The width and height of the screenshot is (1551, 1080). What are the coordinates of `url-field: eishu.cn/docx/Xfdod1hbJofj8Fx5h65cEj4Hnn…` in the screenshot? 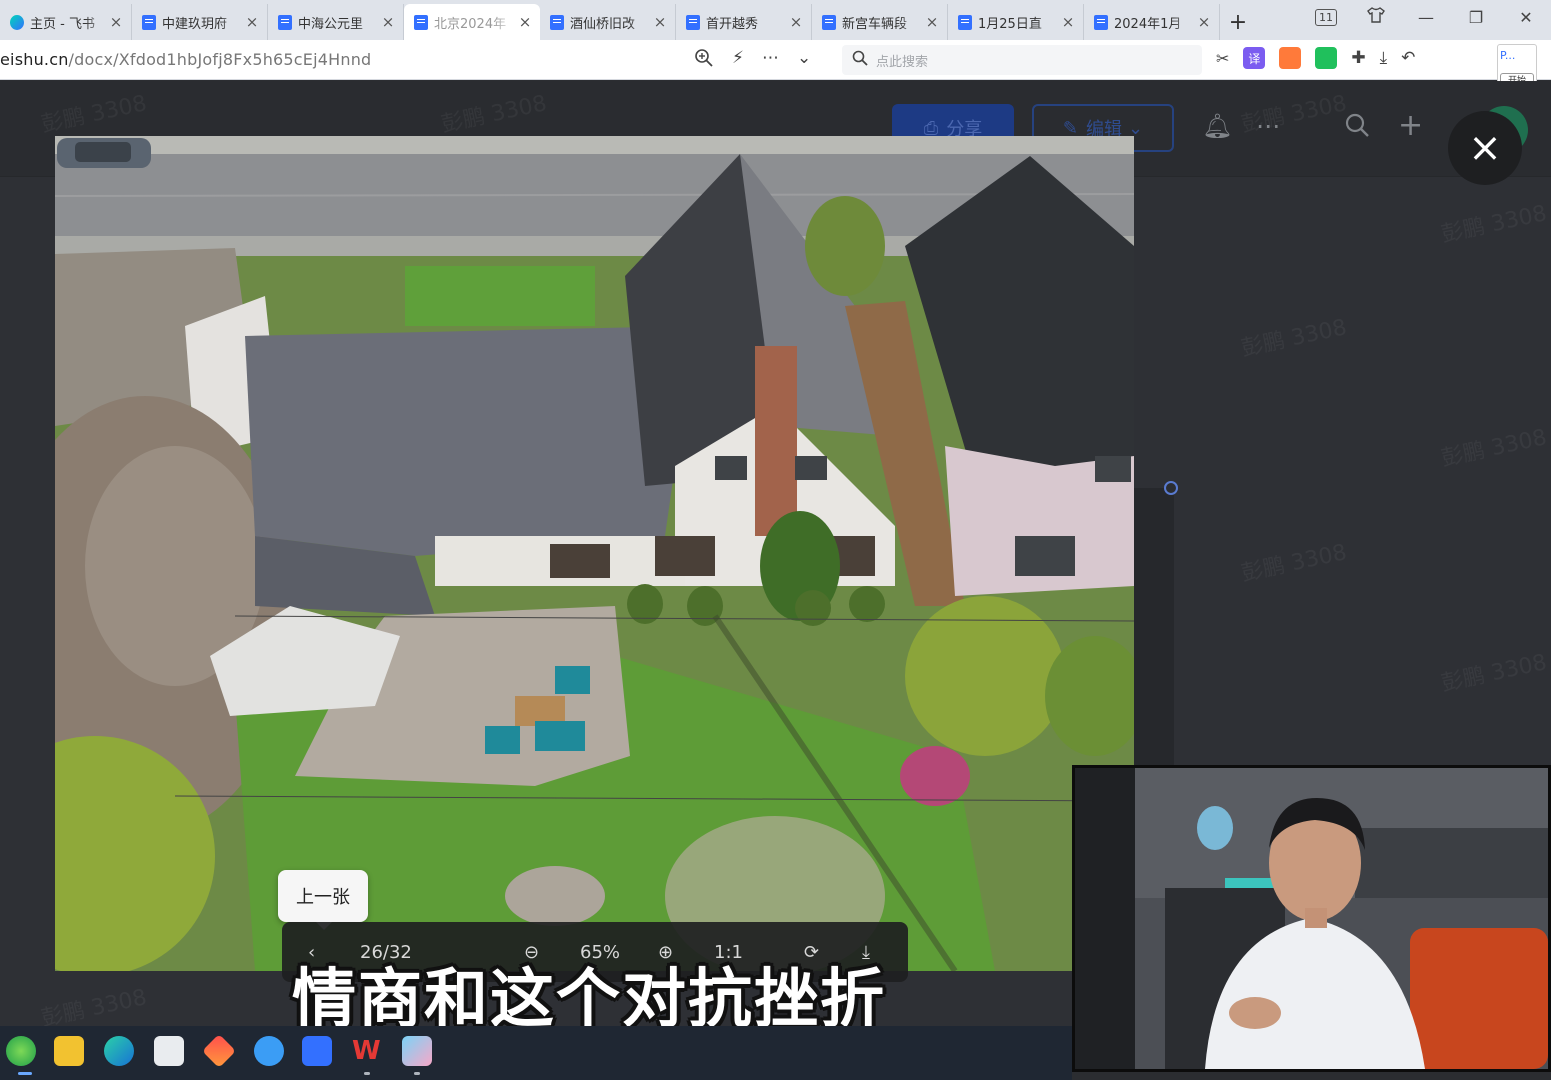 It's located at (185, 59).